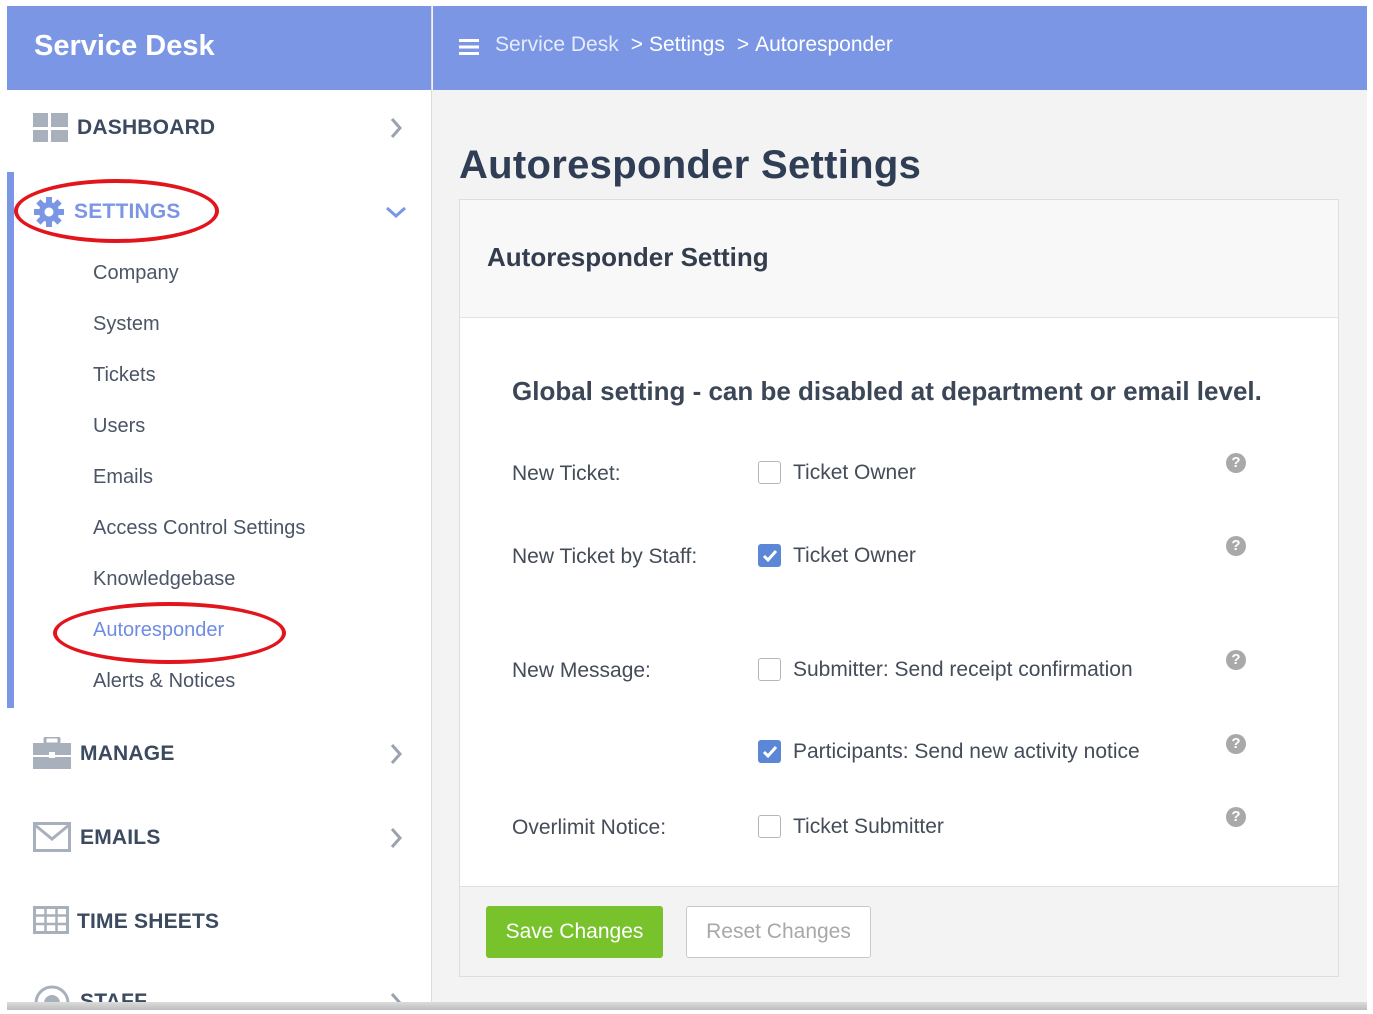 The height and width of the screenshot is (1014, 1373). I want to click on checkbox-overlimit-submitter, so click(769, 826).